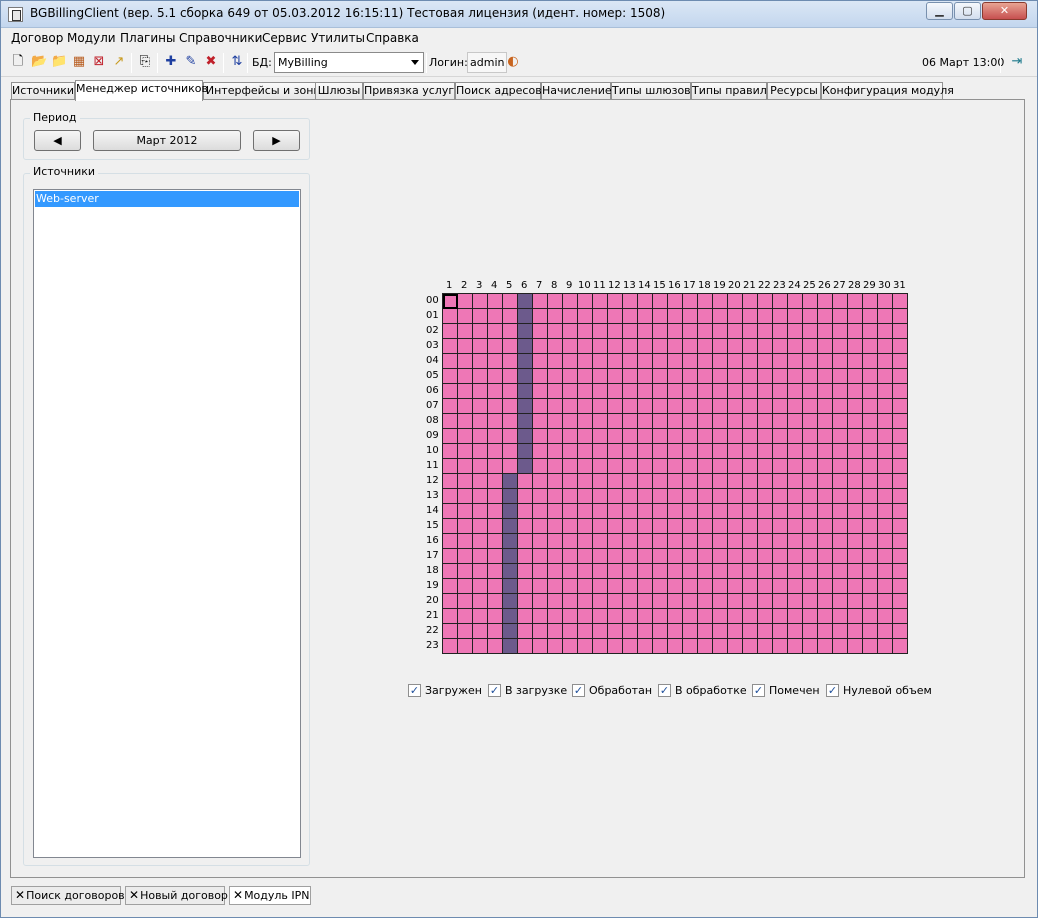 The height and width of the screenshot is (918, 1038). What do you see at coordinates (338, 38) in the screenshot?
I see `menu-utilities: Утилиты` at bounding box center [338, 38].